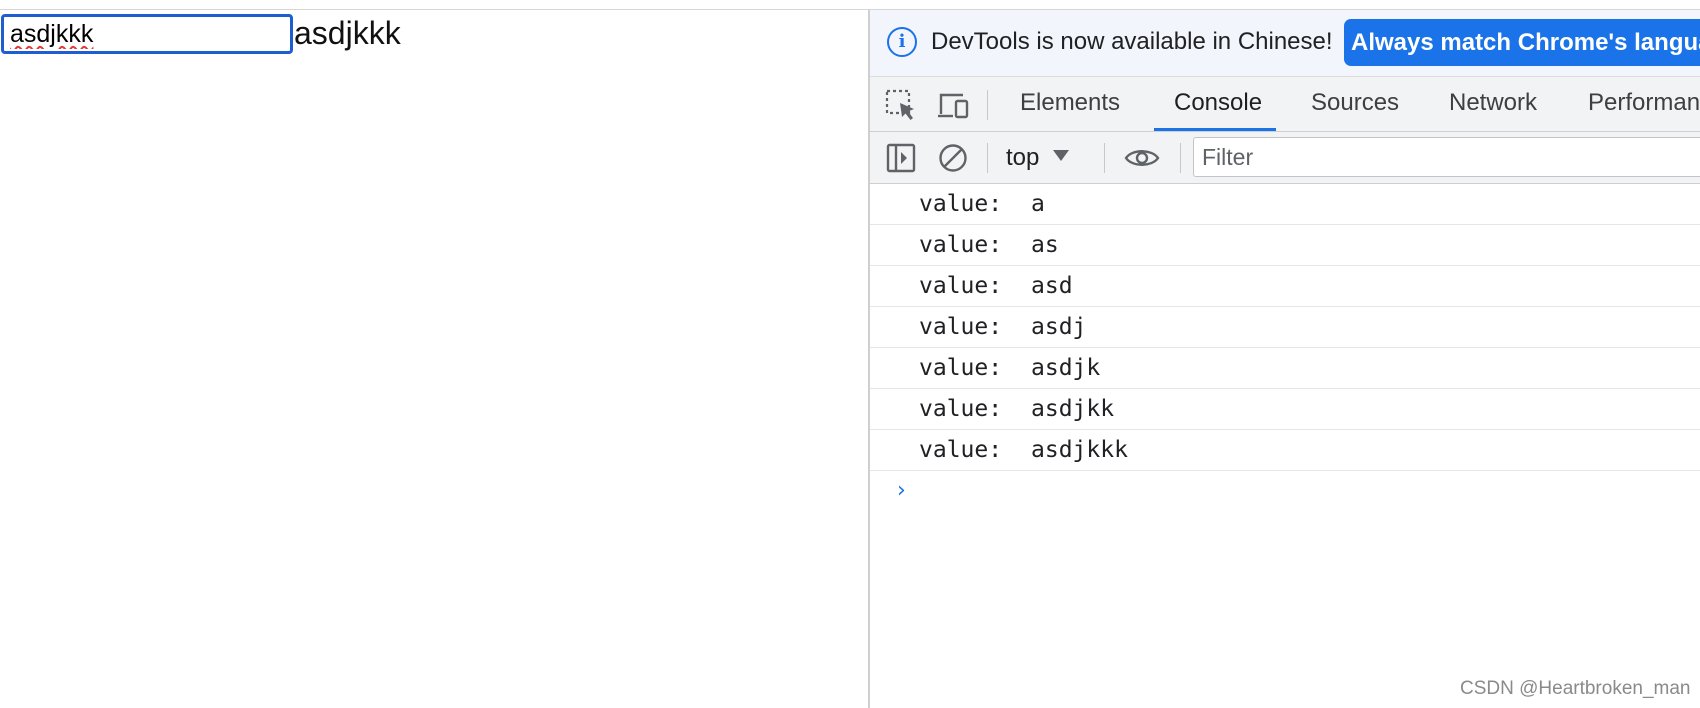  What do you see at coordinates (1052, 286) in the screenshot?
I see `log-value: asd` at bounding box center [1052, 286].